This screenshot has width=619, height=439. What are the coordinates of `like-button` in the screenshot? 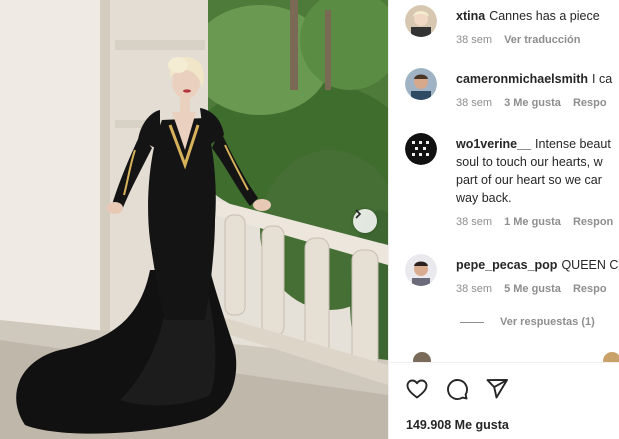 It's located at (417, 389).